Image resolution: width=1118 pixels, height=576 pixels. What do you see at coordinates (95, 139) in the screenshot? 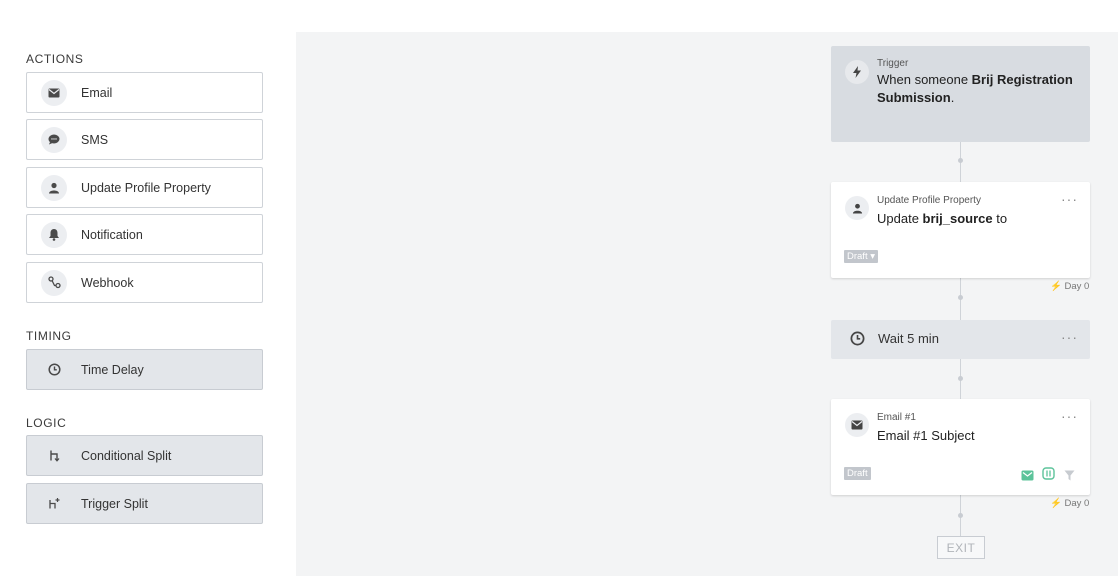
I see `action-sms-label: SMS` at bounding box center [95, 139].